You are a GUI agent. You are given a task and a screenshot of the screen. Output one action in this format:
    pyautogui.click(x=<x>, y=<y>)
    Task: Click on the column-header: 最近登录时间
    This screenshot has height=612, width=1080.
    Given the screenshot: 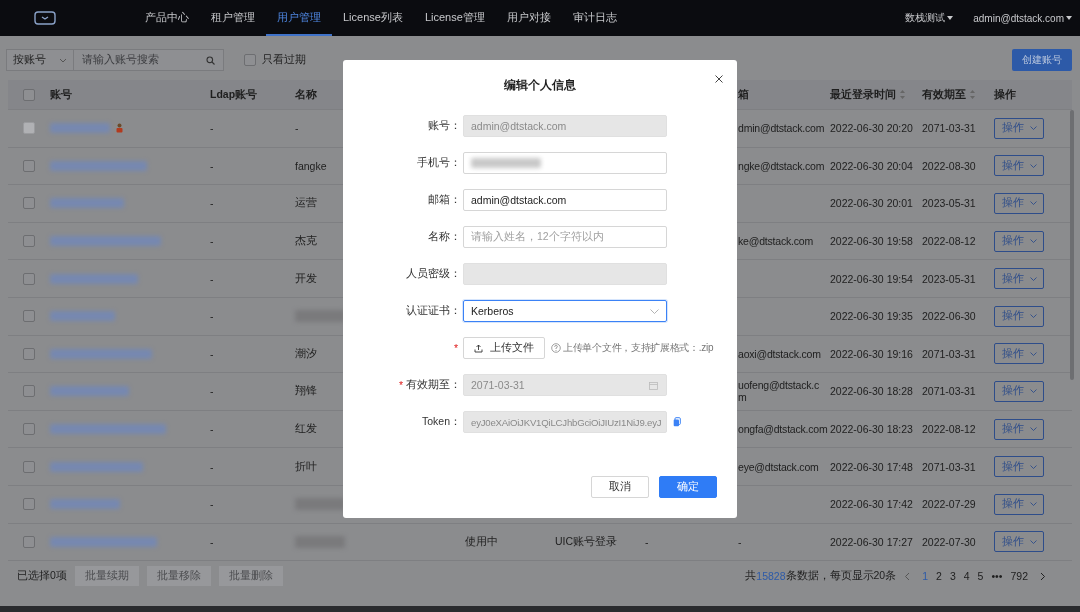 What is the action you would take?
    pyautogui.click(x=863, y=94)
    